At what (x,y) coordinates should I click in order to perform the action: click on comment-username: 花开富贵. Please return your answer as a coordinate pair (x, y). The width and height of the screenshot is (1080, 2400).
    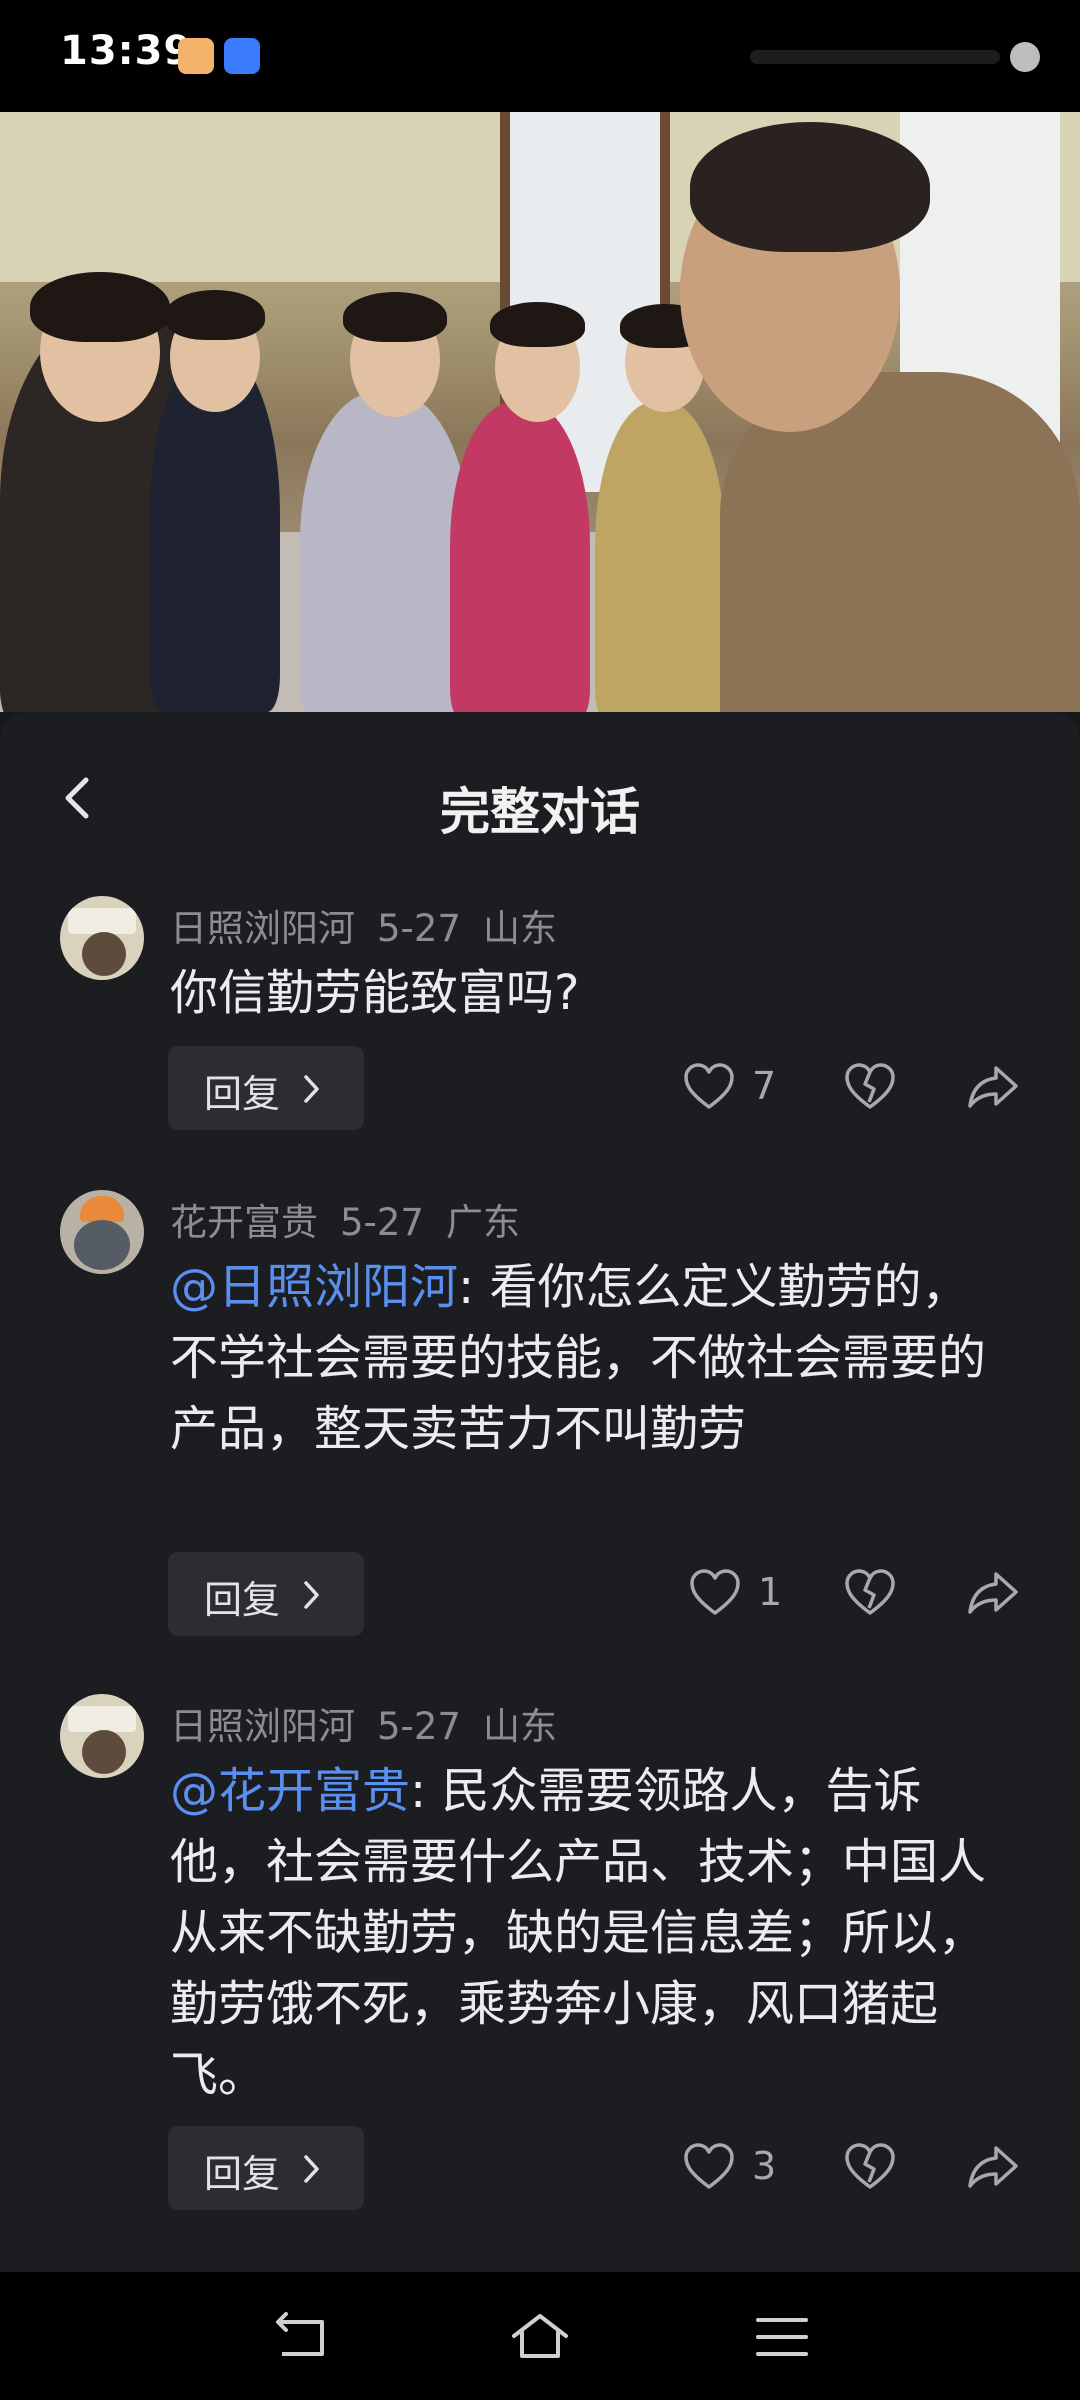
    Looking at the image, I should click on (244, 1222).